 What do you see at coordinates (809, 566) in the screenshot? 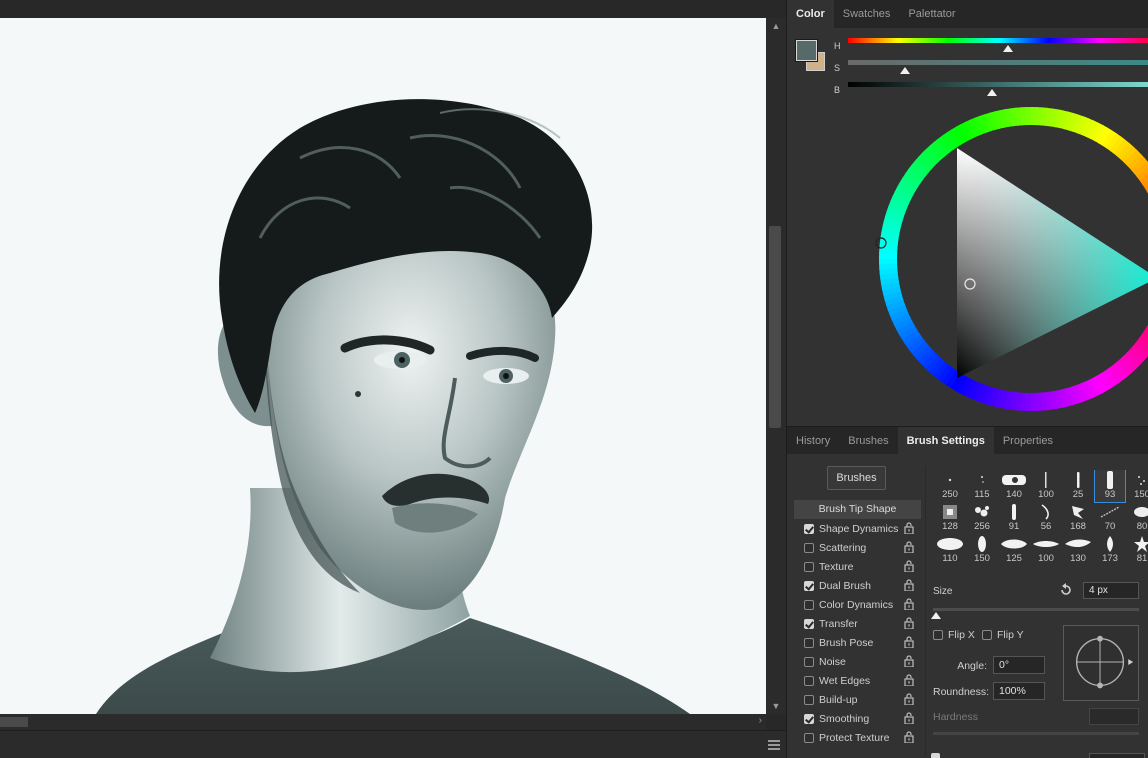
I see `texture-checkbox` at bounding box center [809, 566].